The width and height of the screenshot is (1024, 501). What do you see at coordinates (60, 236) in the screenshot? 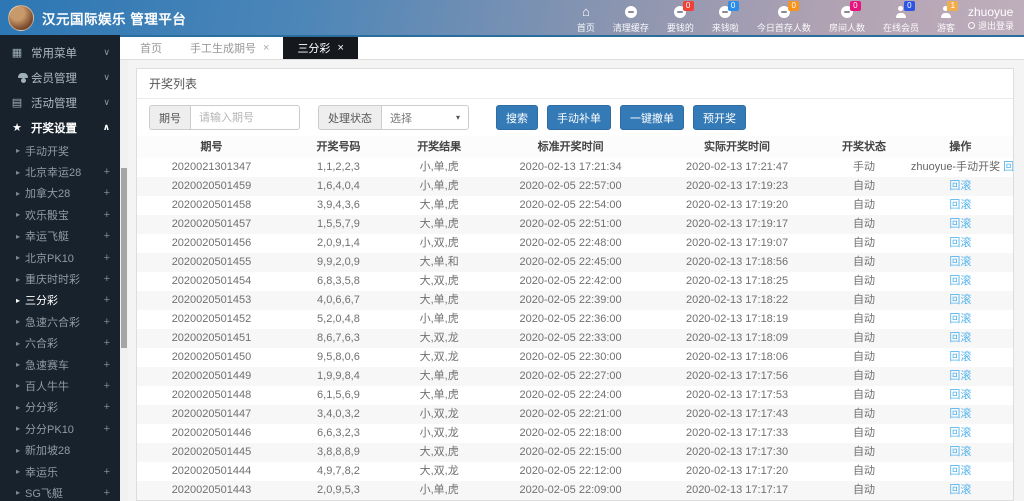
I see `sidebar-item-4: ▸ 幸运飞艇 +` at bounding box center [60, 236].